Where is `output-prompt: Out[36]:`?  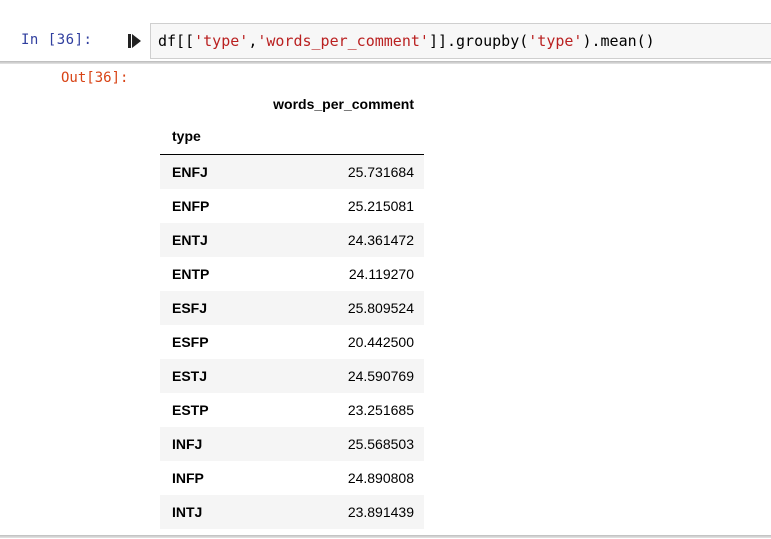
output-prompt: Out[36]: is located at coordinates (95, 78).